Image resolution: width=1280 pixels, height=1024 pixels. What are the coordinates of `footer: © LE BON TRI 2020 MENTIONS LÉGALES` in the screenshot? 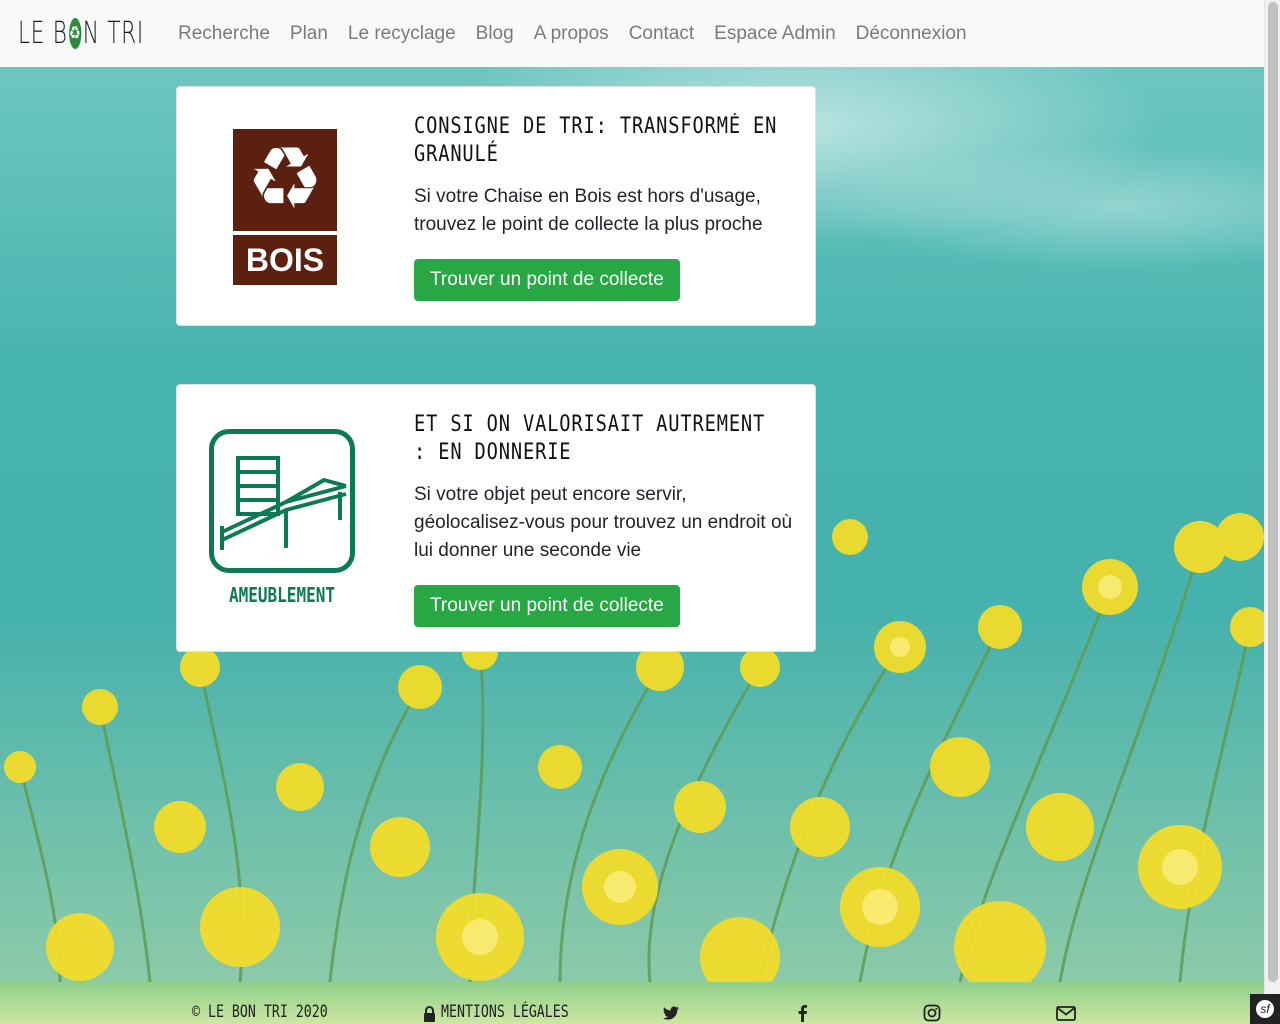 It's located at (632, 1003).